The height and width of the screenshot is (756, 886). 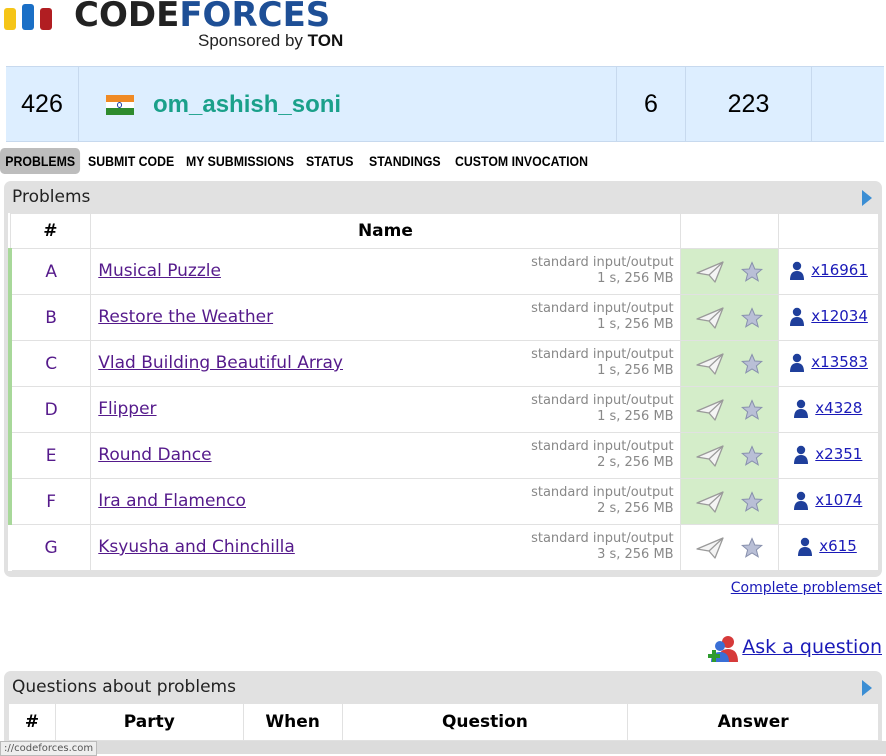 What do you see at coordinates (724, 649) in the screenshot?
I see `ask-question-icon` at bounding box center [724, 649].